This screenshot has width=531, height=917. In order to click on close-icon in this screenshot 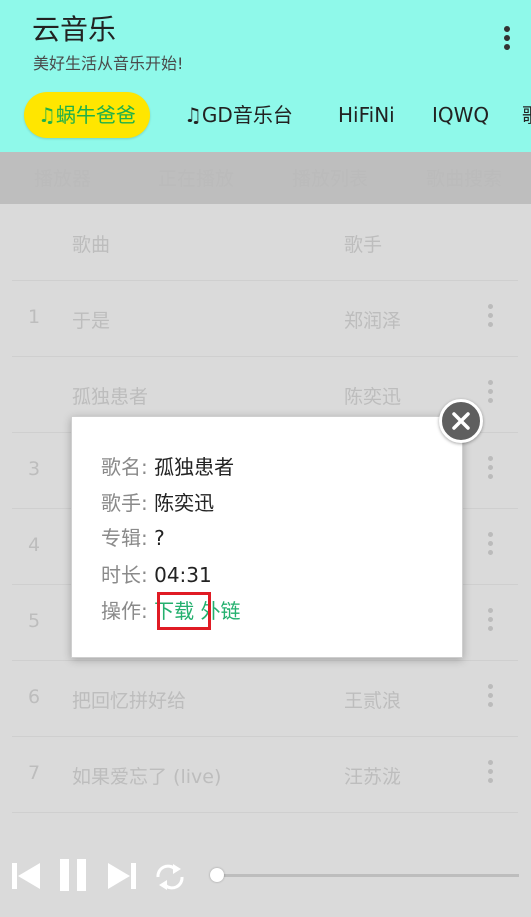, I will do `click(461, 421)`.